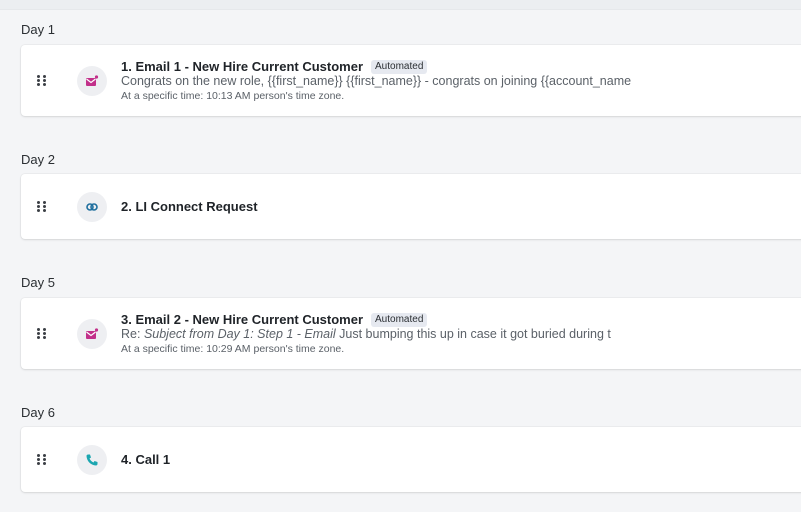  What do you see at coordinates (411, 206) in the screenshot?
I see `step-card-li-connect: 2. LI Connect Request` at bounding box center [411, 206].